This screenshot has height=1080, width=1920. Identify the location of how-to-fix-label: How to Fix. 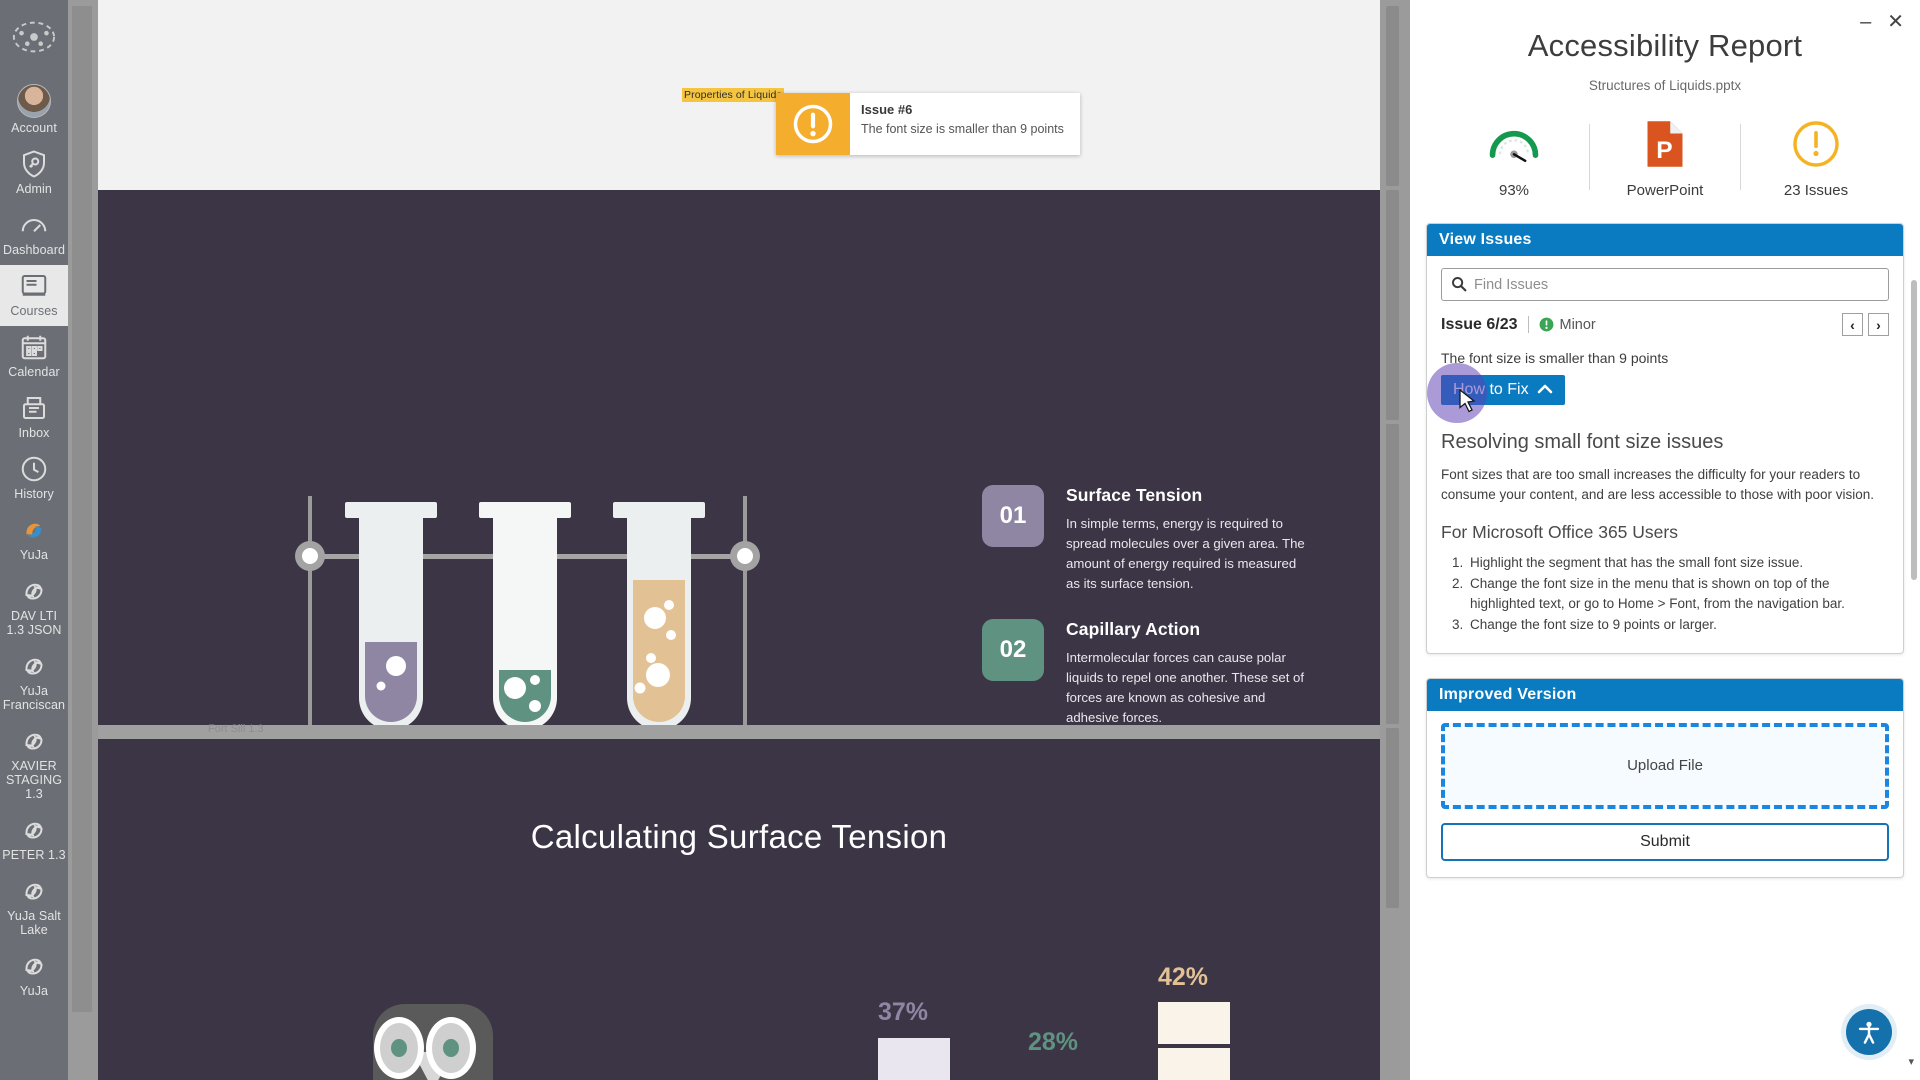
(1491, 389).